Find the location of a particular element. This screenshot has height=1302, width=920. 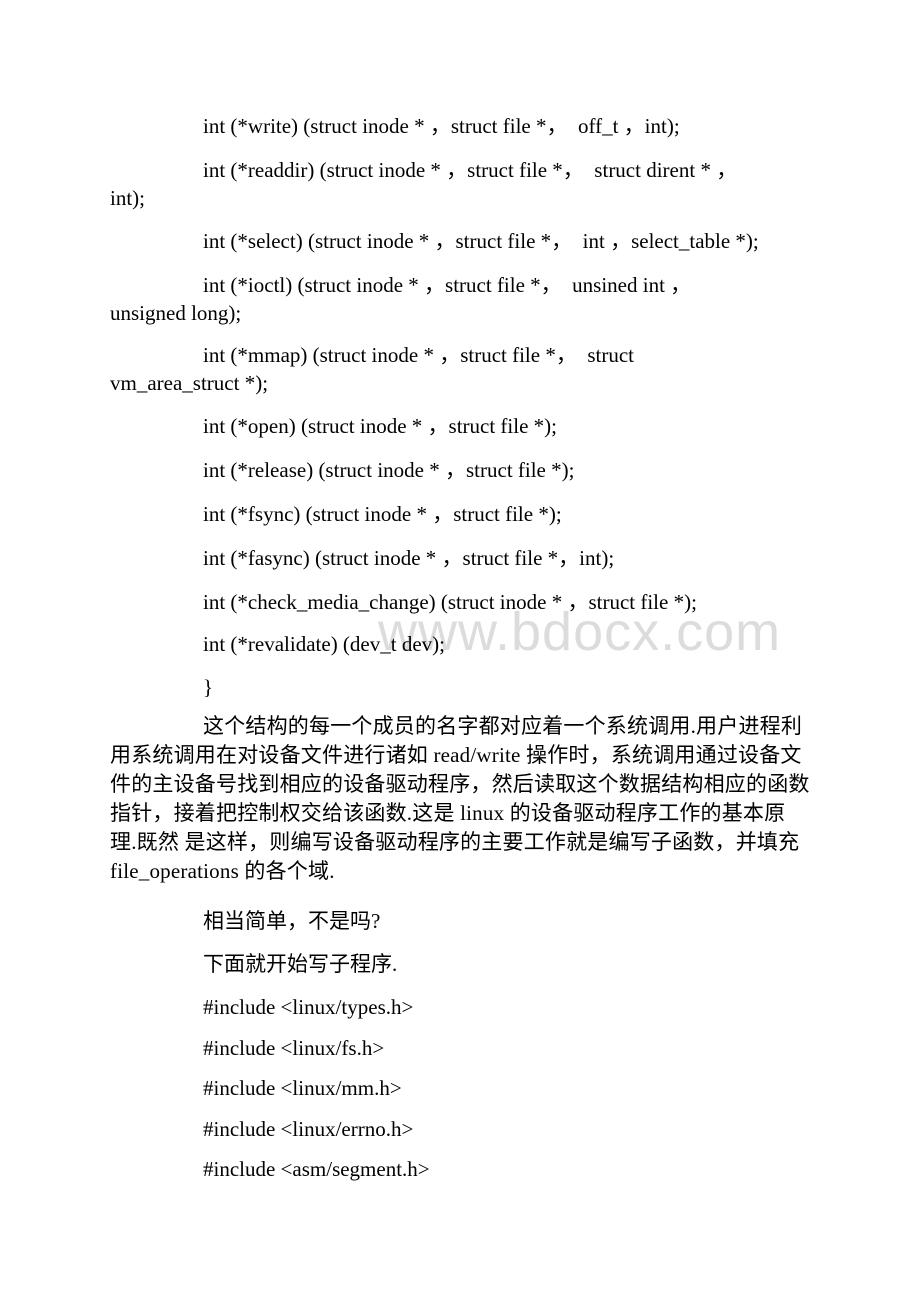

include-line: #include <asm/segment.h> is located at coordinates (316, 1169).